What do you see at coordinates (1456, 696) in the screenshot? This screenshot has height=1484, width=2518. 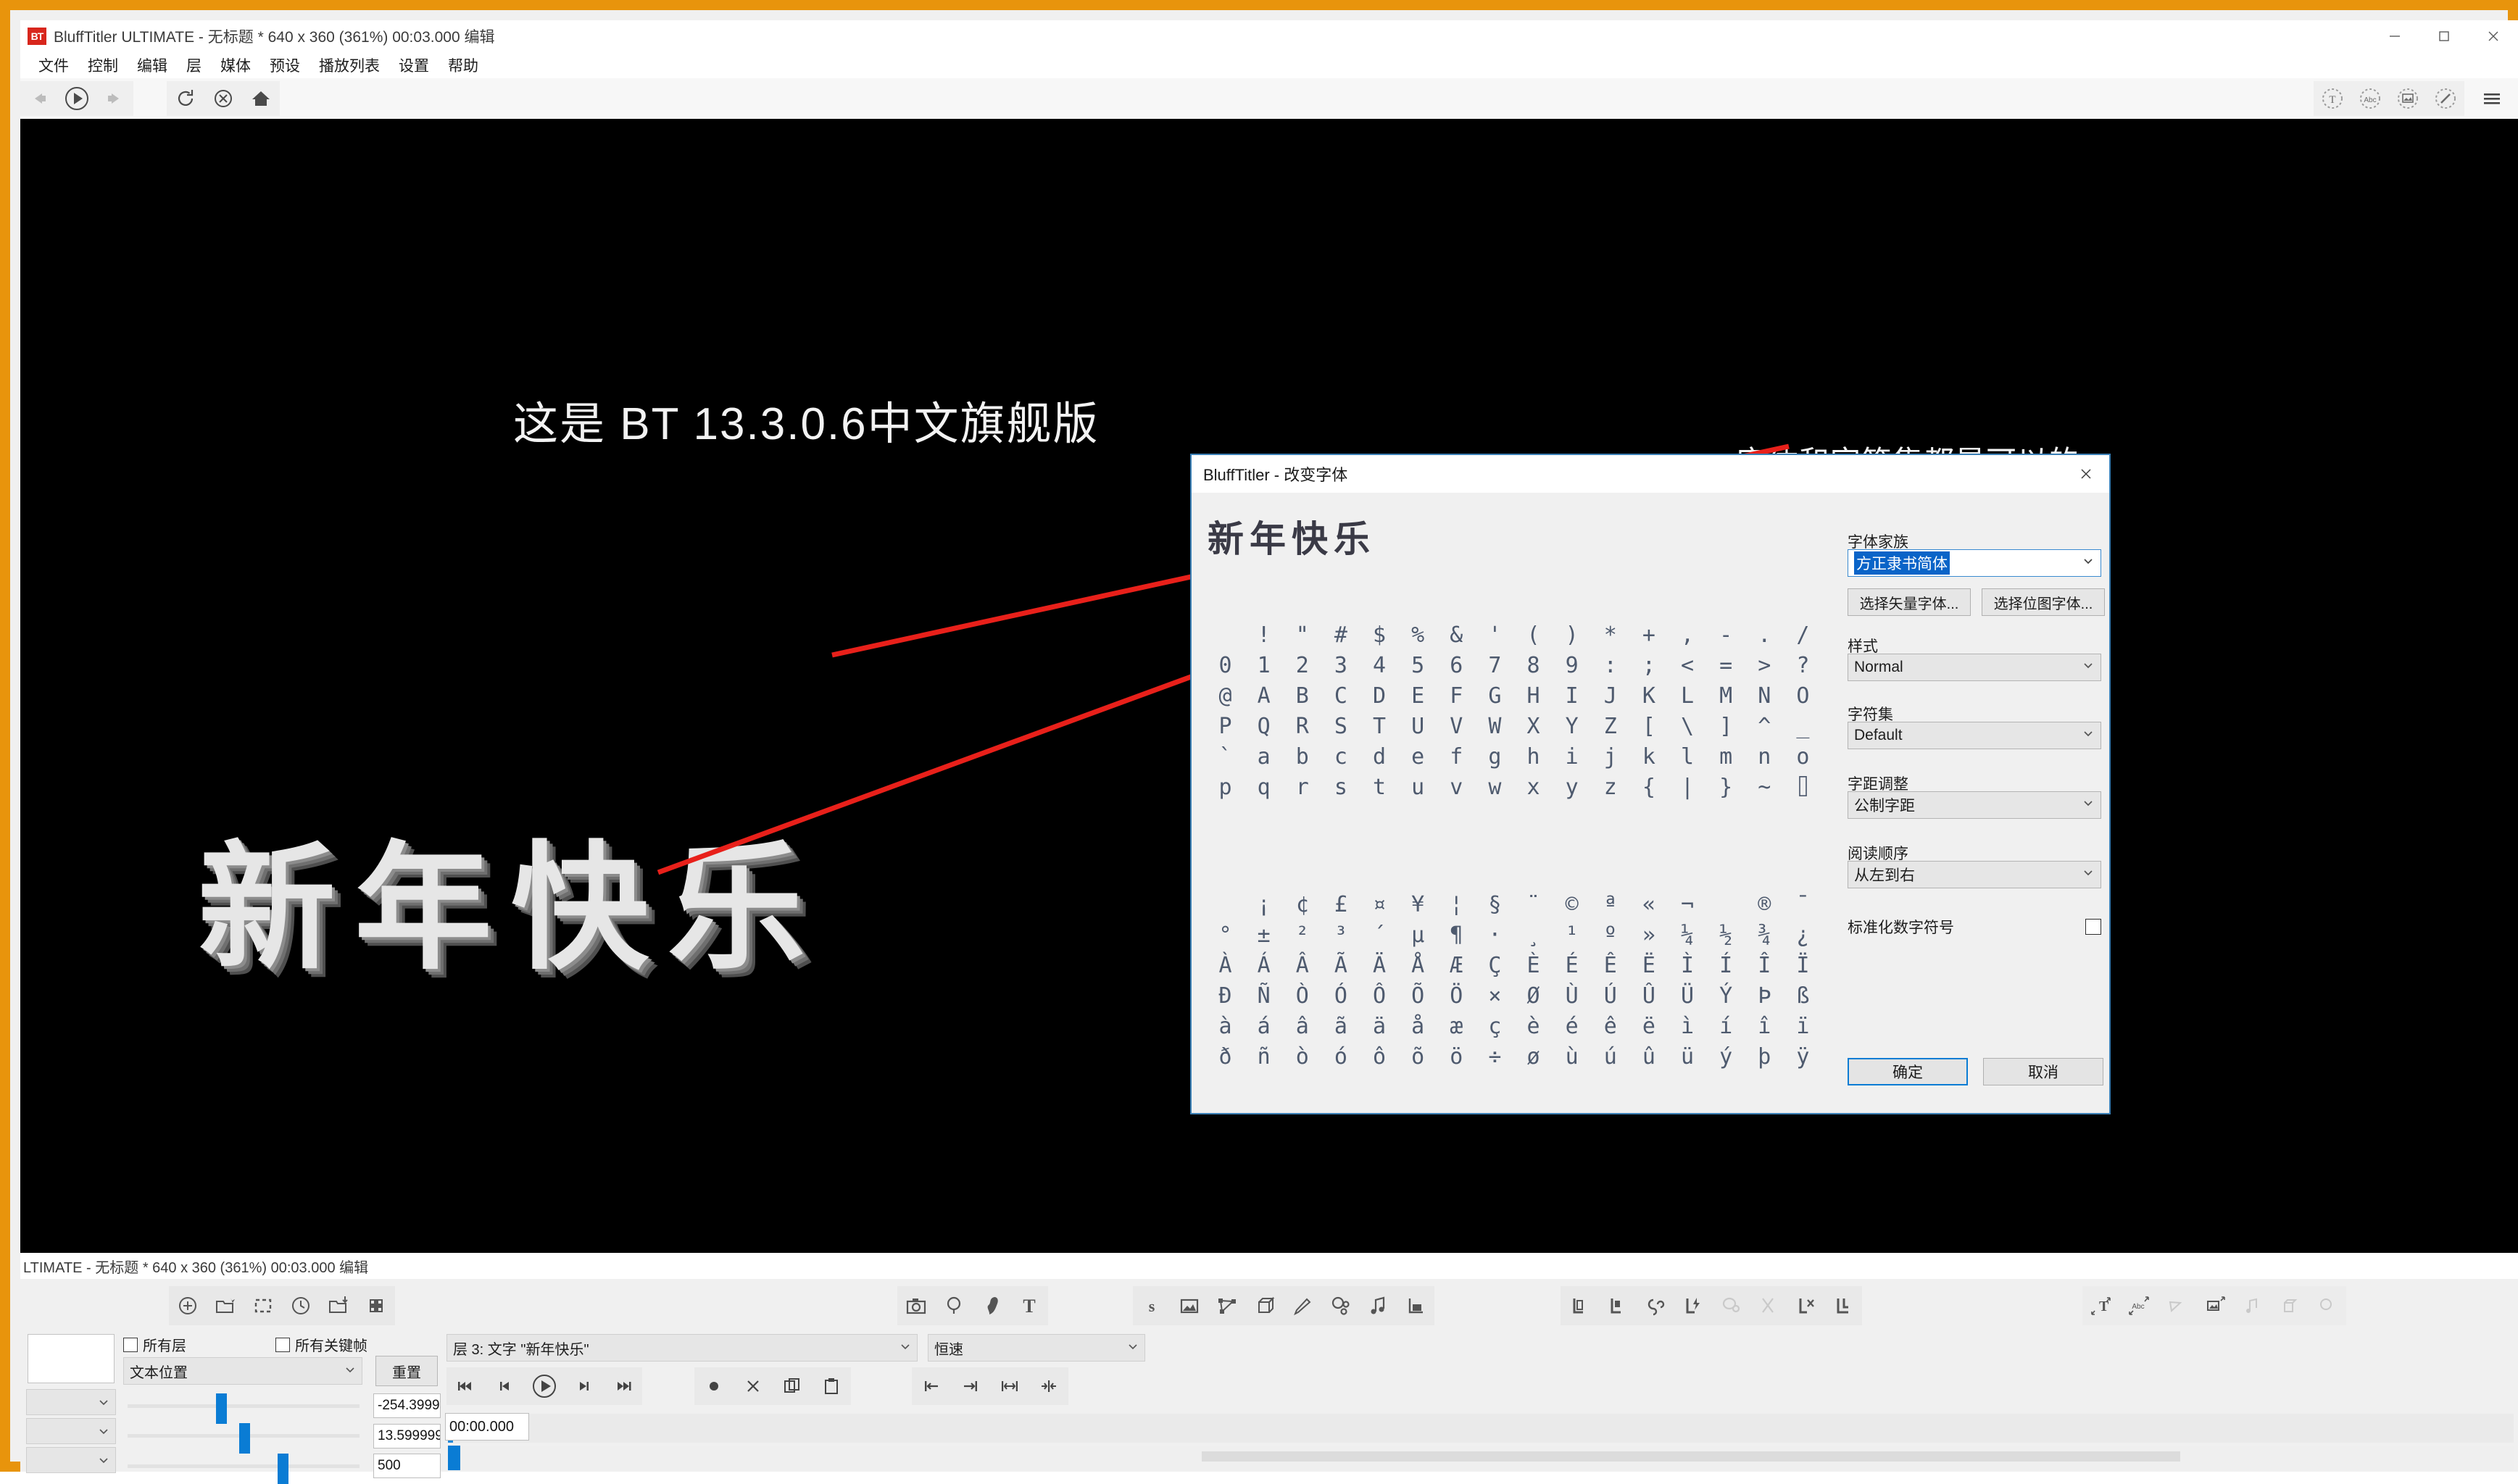 I see `char-cell: F` at bounding box center [1456, 696].